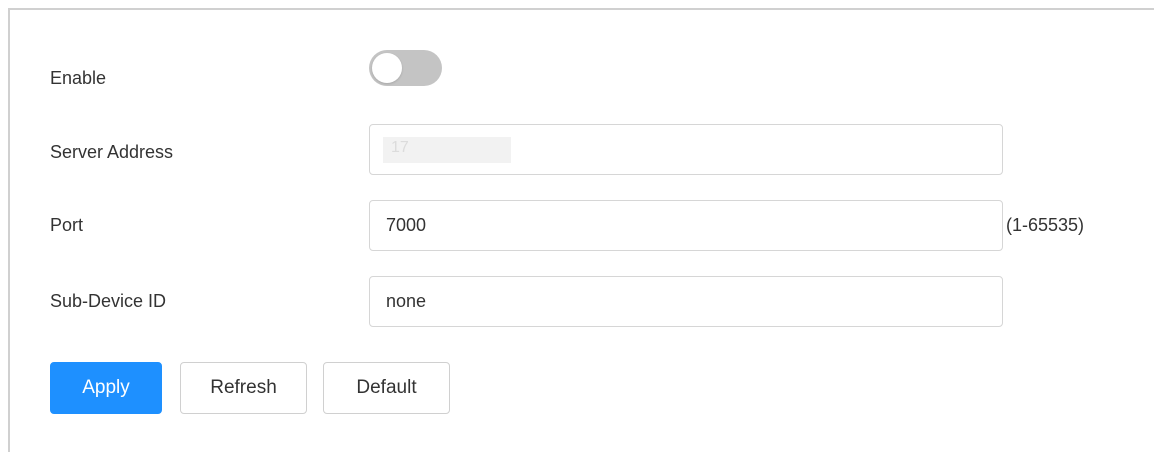 The height and width of the screenshot is (452, 1154). What do you see at coordinates (1045, 225) in the screenshot?
I see `port-range-hint: (1-65535)` at bounding box center [1045, 225].